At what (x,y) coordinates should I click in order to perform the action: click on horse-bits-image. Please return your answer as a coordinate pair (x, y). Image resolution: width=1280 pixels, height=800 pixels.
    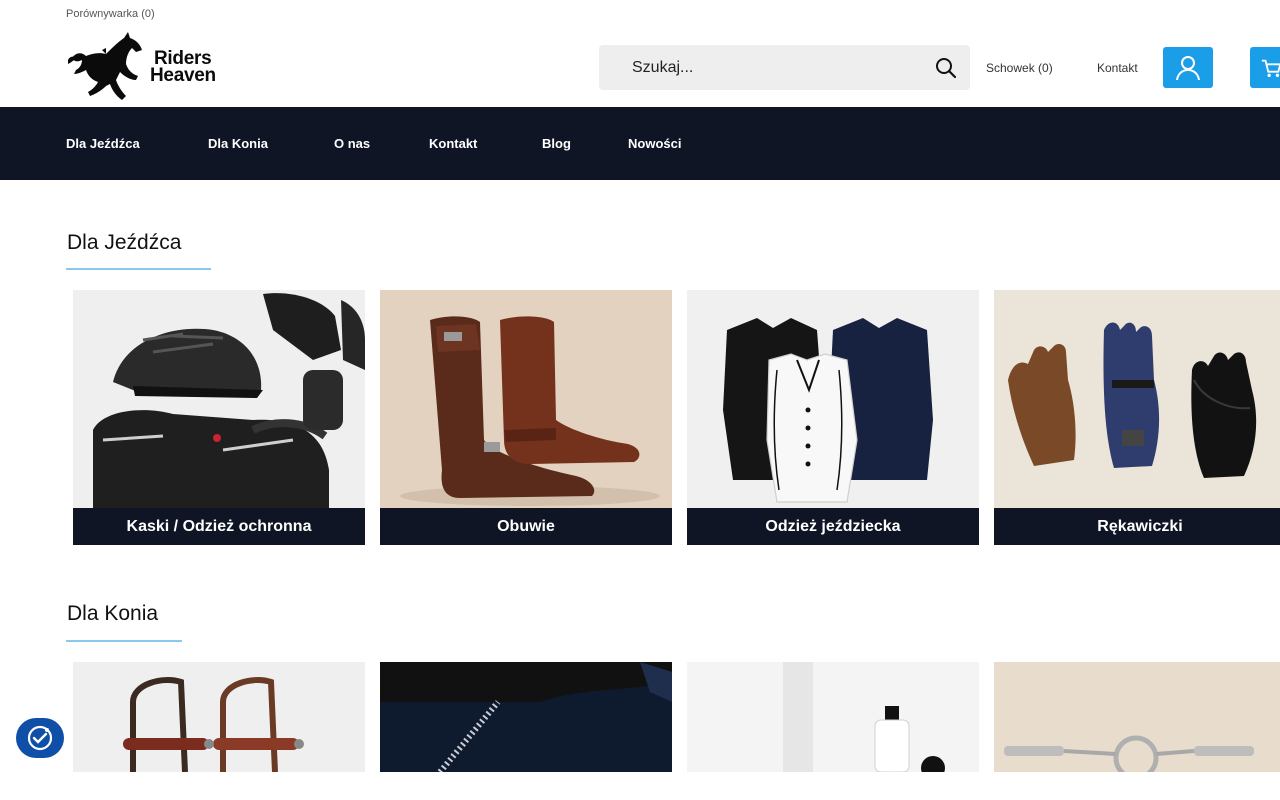
    Looking at the image, I should click on (1137, 717).